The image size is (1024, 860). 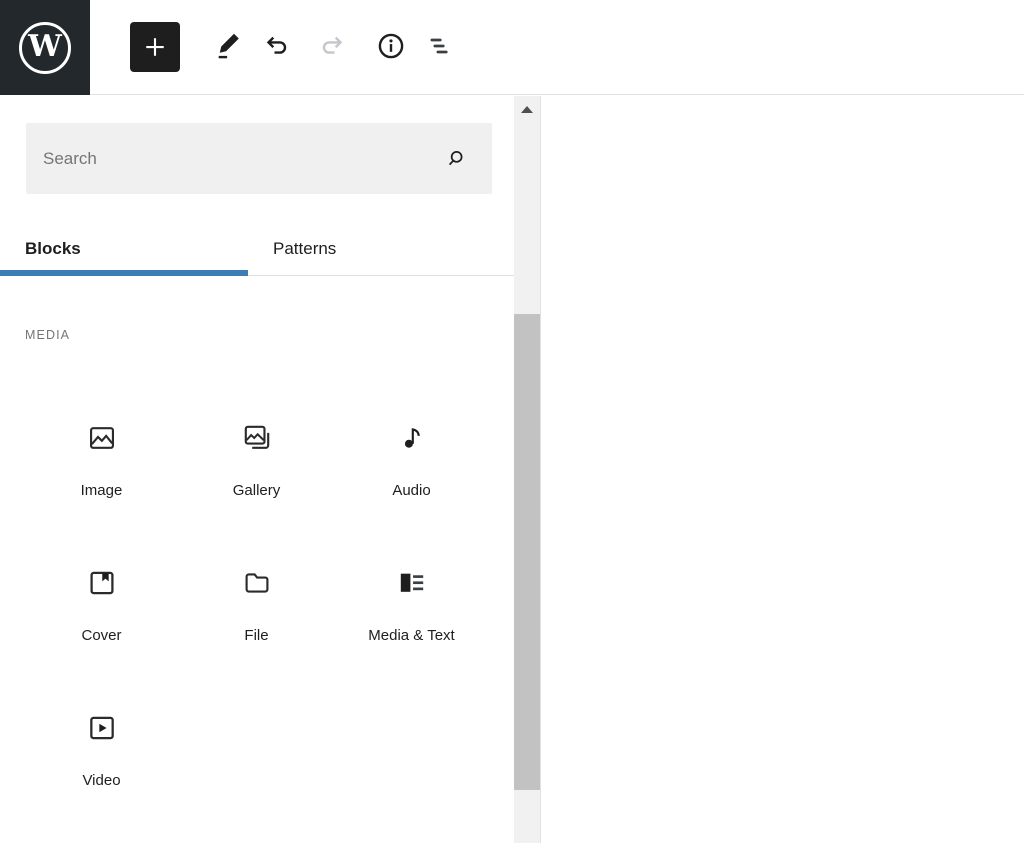 I want to click on scrollbar-thumb, so click(x=527, y=552).